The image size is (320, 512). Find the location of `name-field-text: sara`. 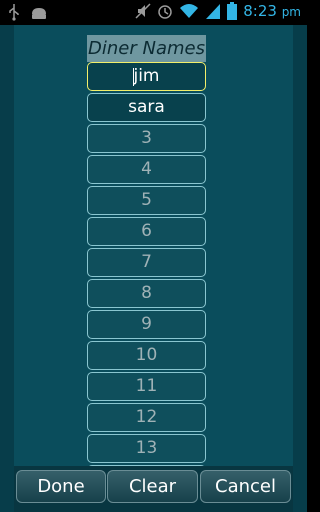

name-field-text: sara is located at coordinates (146, 107).